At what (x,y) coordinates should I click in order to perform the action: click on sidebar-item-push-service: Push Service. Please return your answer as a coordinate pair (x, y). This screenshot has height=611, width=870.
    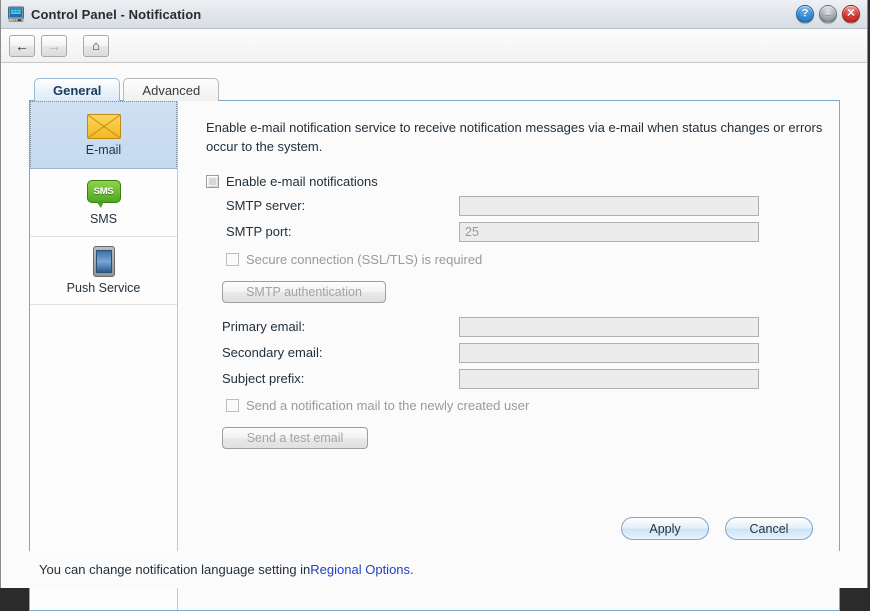
    Looking at the image, I should click on (103, 271).